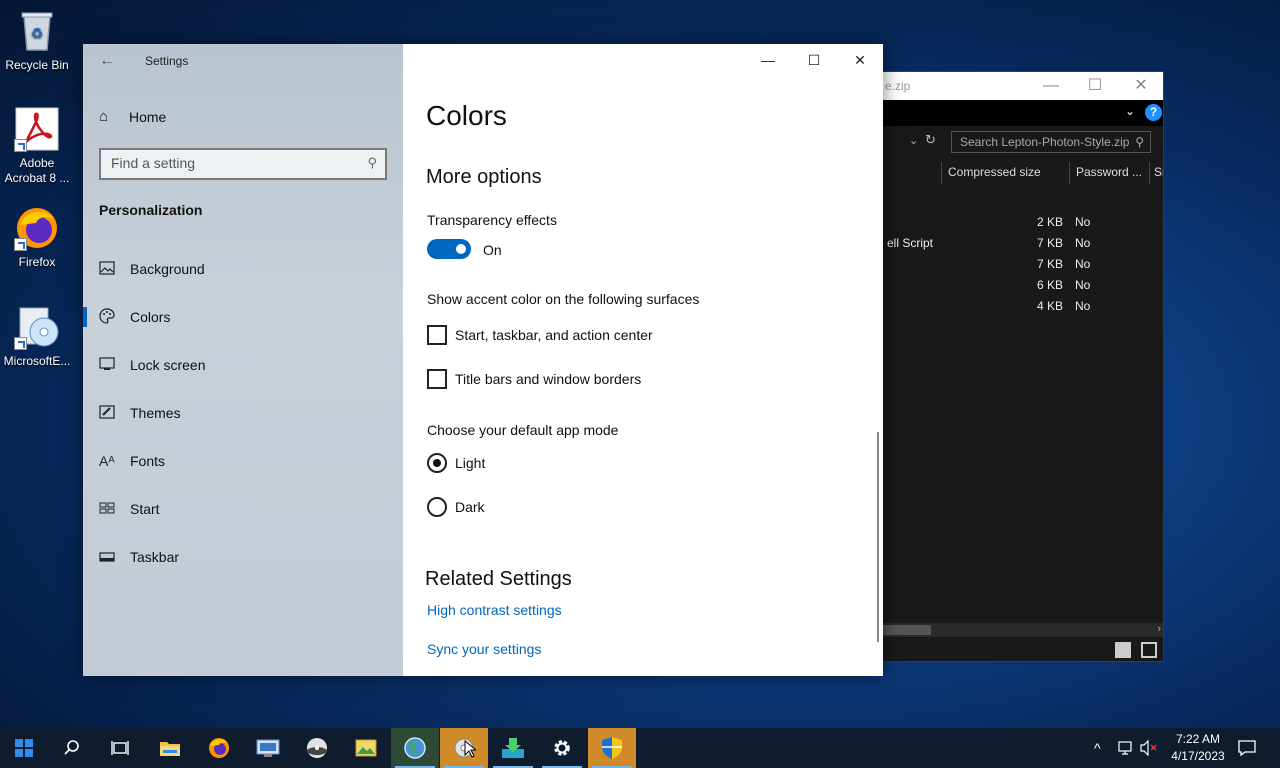 The image size is (1280, 768). Describe the element at coordinates (1051, 142) in the screenshot. I see `zip-search-input: Search Lepton-Photon-Style.zip ⚲` at that location.